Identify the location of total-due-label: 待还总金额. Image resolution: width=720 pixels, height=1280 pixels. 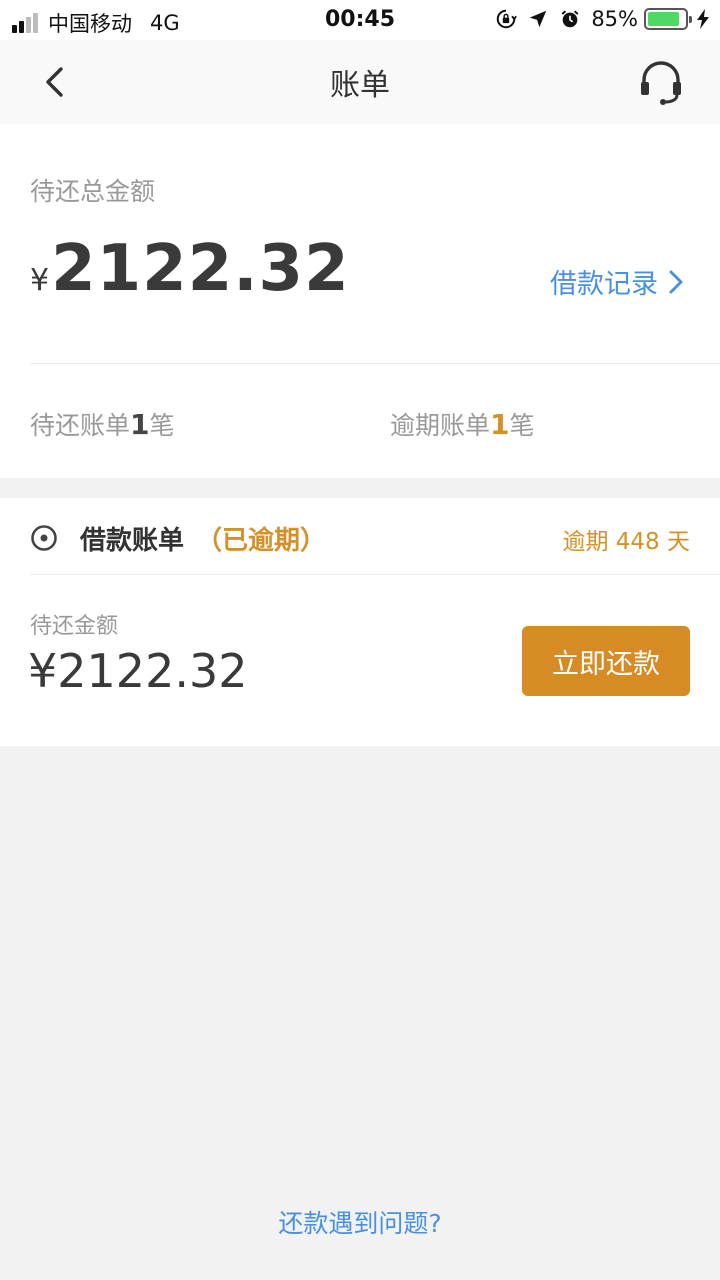
(93, 191).